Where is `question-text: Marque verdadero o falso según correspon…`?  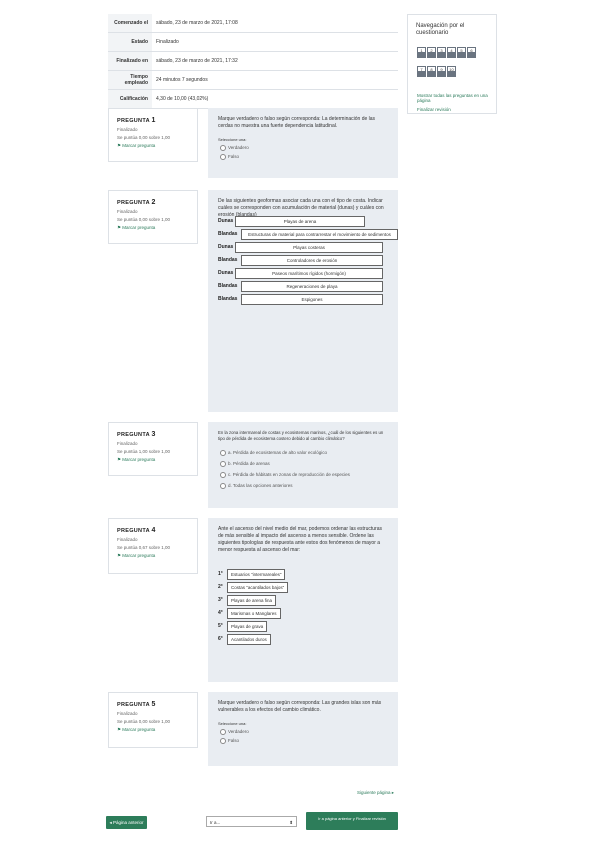
question-text: Marque verdadero o falso según correspon… is located at coordinates (300, 706).